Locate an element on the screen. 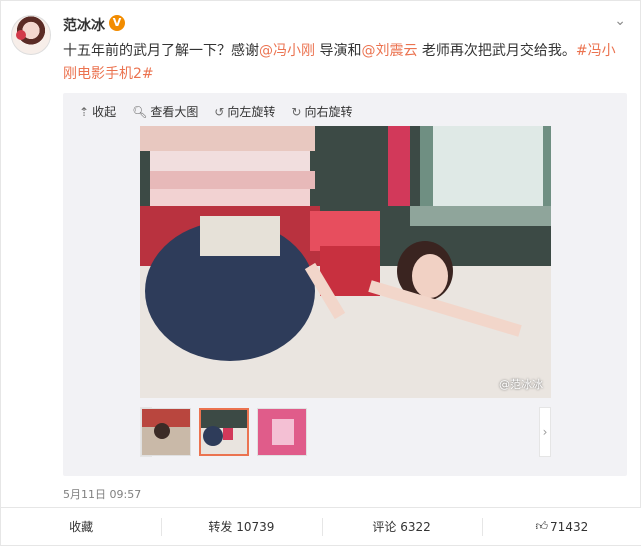 The height and width of the screenshot is (546, 641). like-button: 👍︎ 71432 is located at coordinates (561, 526).